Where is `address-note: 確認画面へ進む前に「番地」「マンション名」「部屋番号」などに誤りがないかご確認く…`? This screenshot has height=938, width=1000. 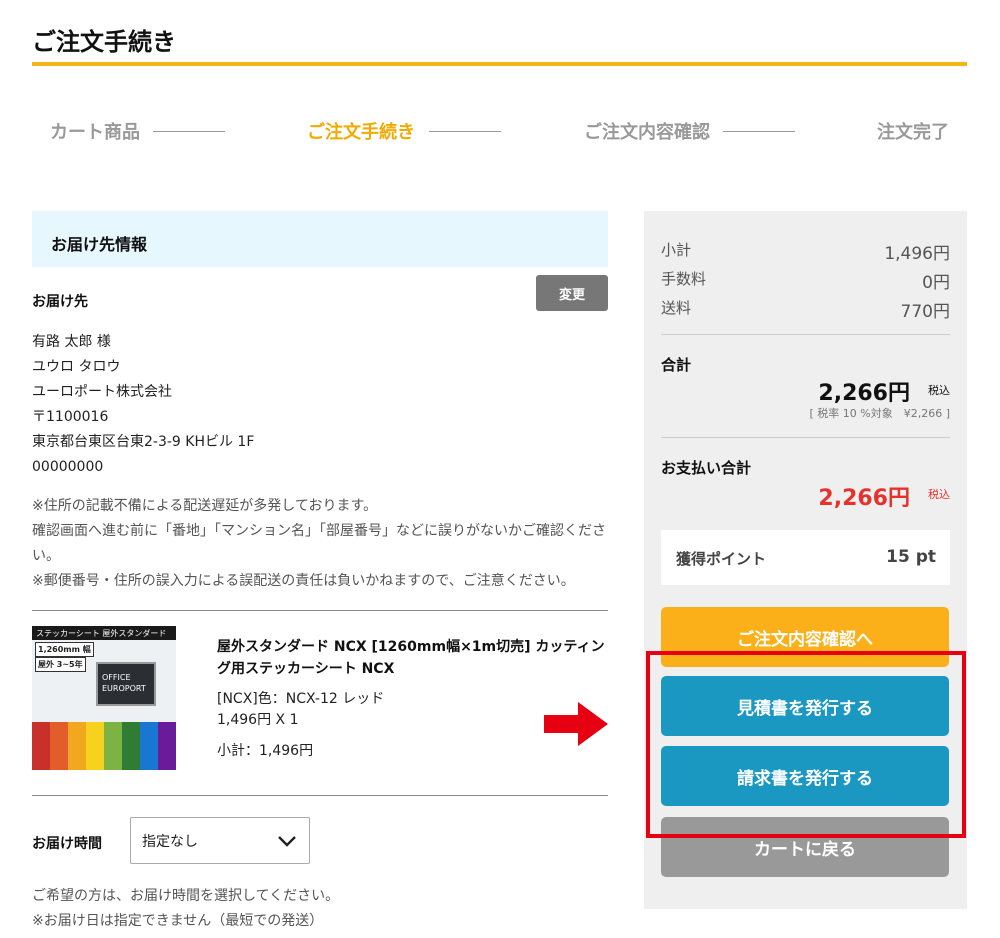 address-note: 確認画面へ進む前に「番地」「マンション名」「部屋番号」などに誤りがないかご確認く… is located at coordinates (319, 543).